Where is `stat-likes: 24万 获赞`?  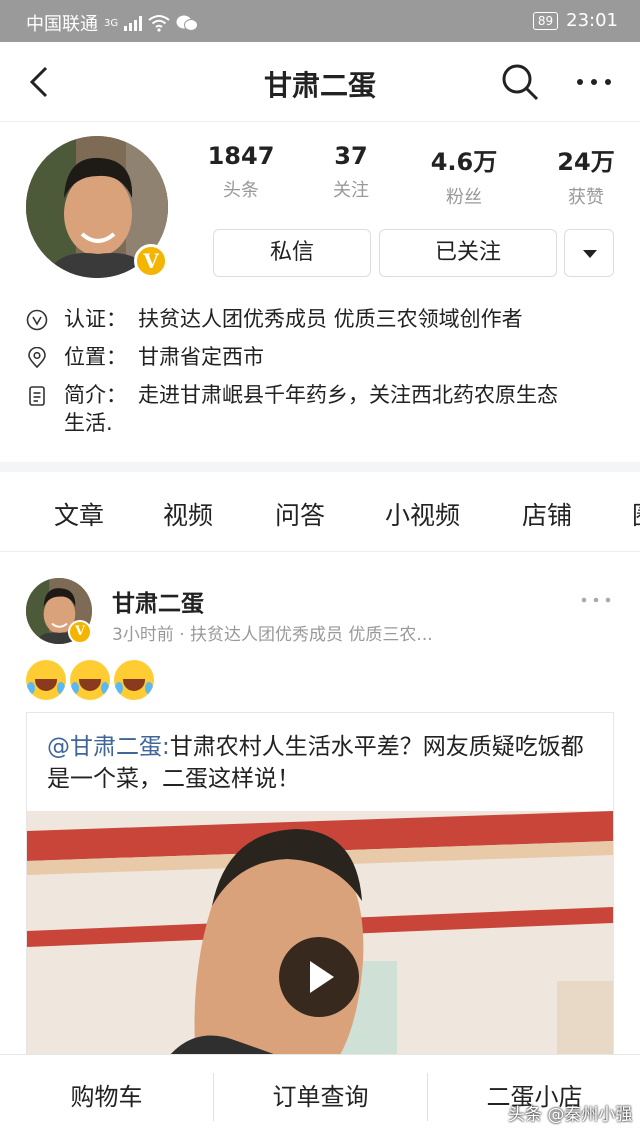 stat-likes: 24万 获赞 is located at coordinates (585, 175).